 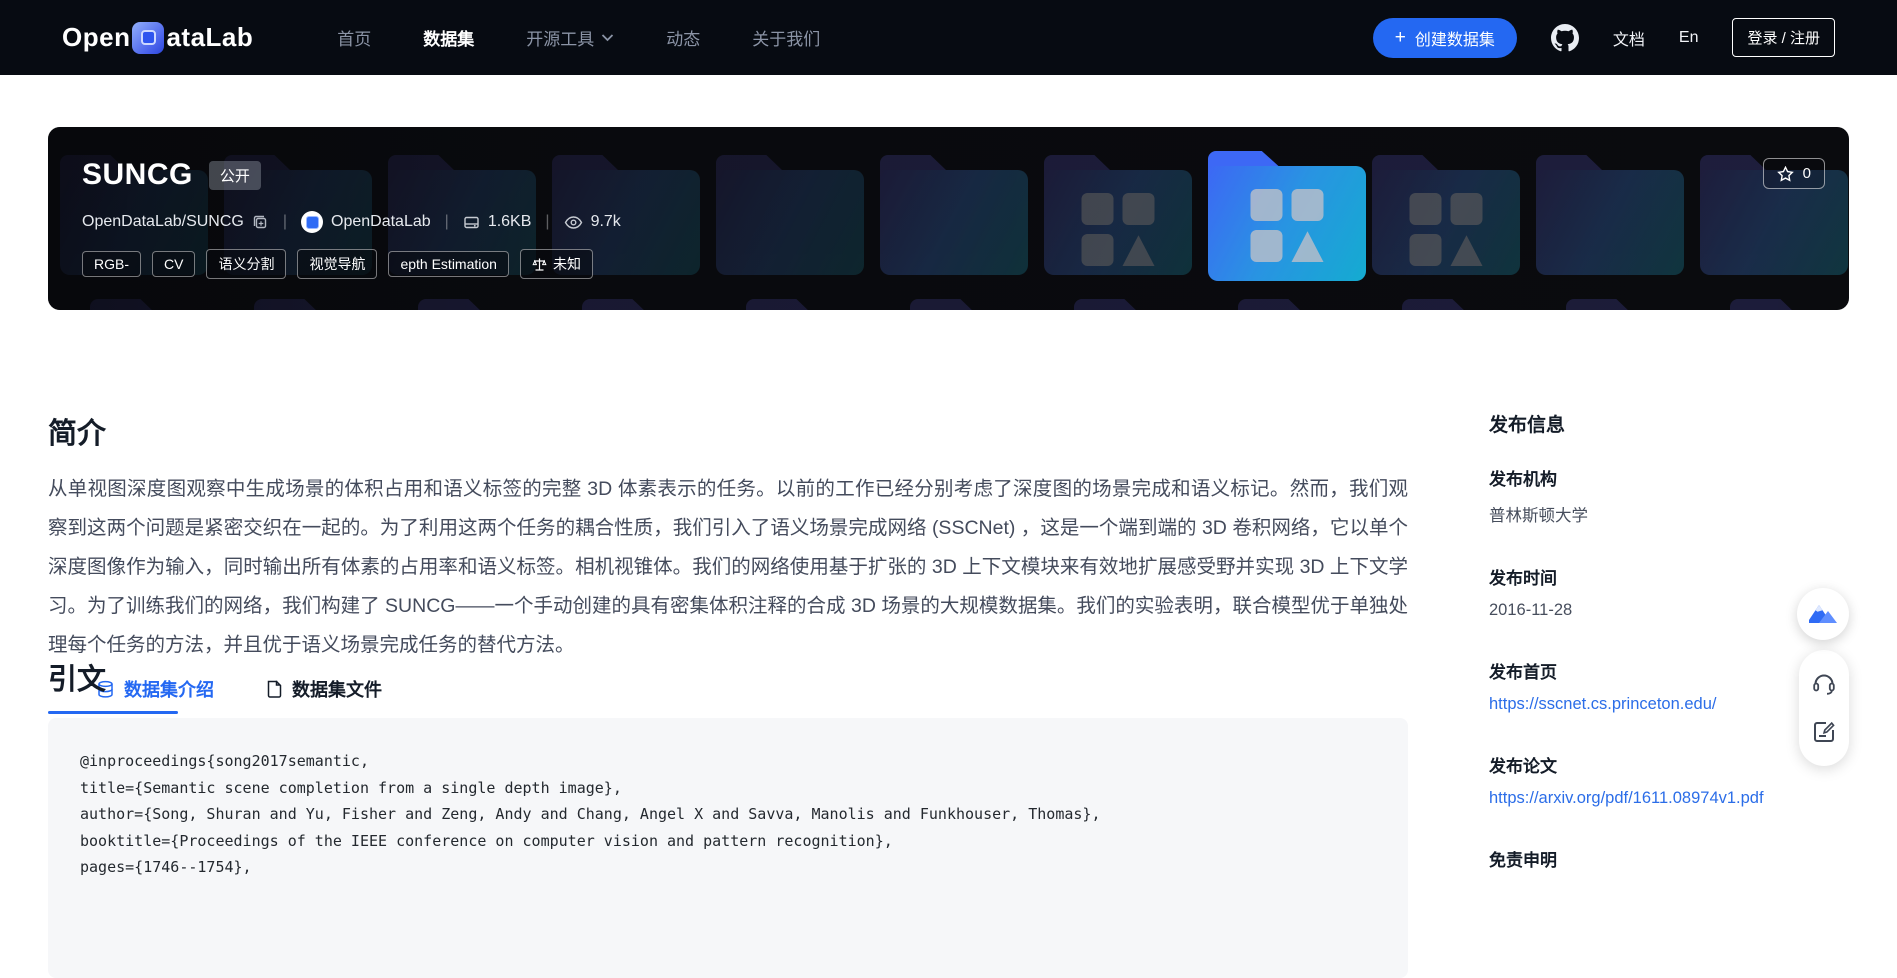 I want to click on opendatalab-logo: Open ataLab, so click(x=158, y=37).